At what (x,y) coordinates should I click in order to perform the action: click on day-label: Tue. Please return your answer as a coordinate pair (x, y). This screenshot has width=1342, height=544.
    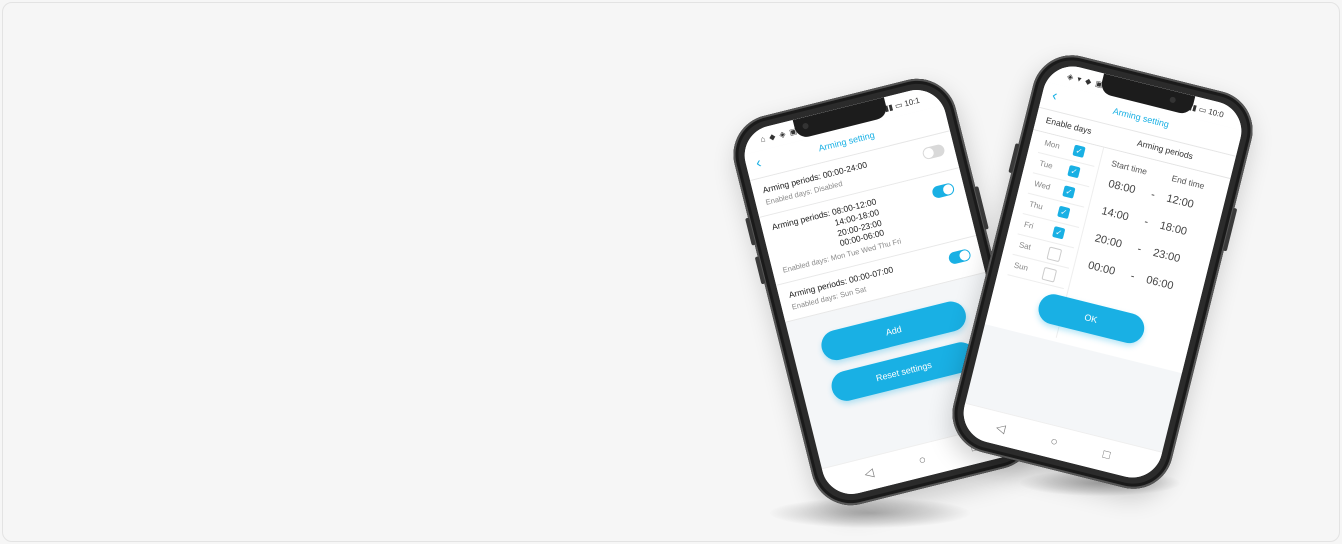
    Looking at the image, I should click on (1046, 164).